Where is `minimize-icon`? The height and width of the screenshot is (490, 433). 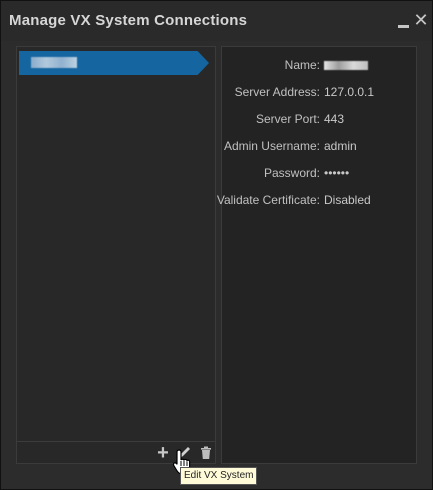 minimize-icon is located at coordinates (404, 22).